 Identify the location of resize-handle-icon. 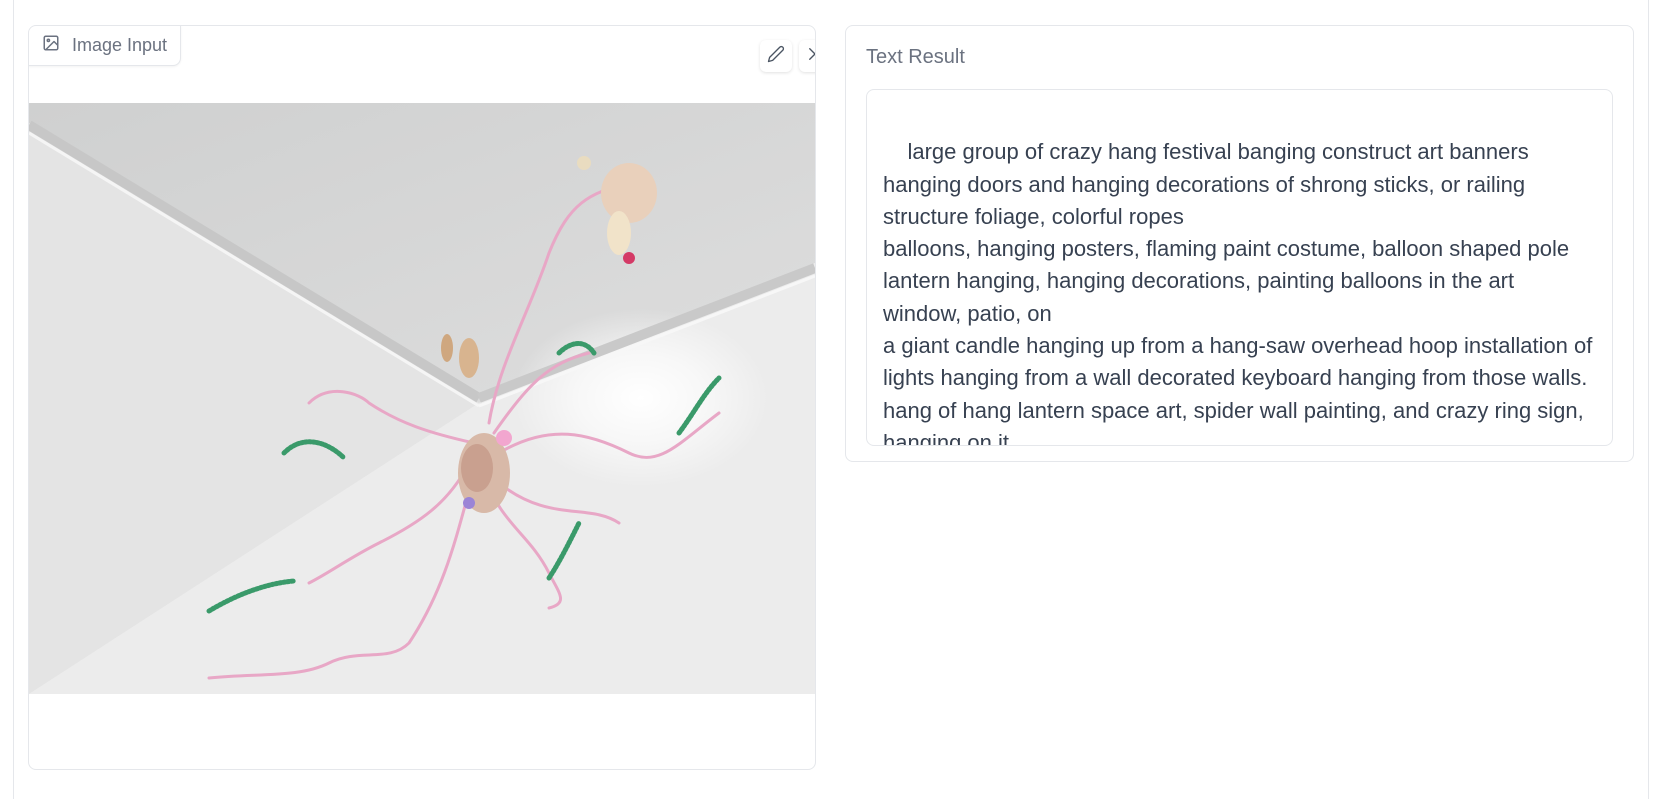
(1603, 436).